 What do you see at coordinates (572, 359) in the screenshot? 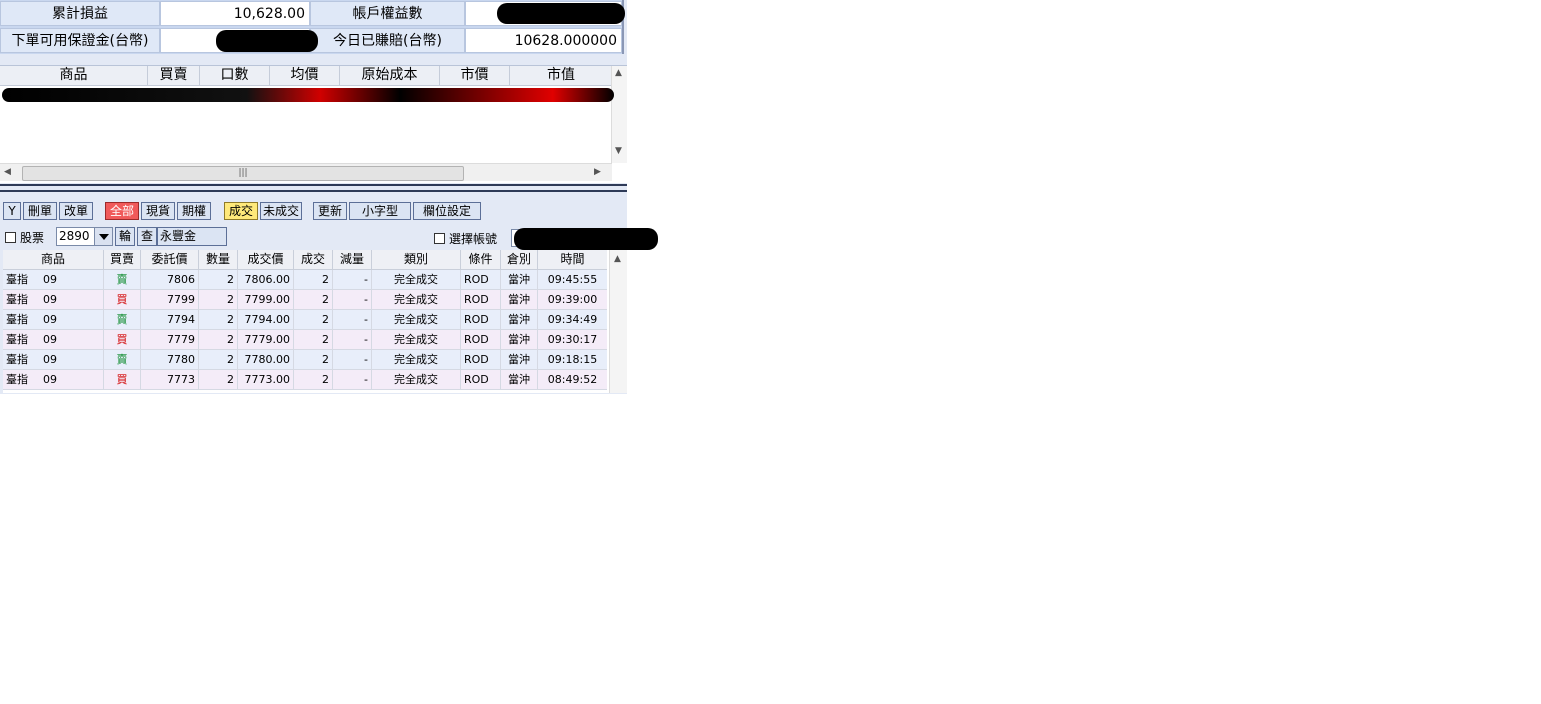
I see `cell-time: 09:18:15` at bounding box center [572, 359].